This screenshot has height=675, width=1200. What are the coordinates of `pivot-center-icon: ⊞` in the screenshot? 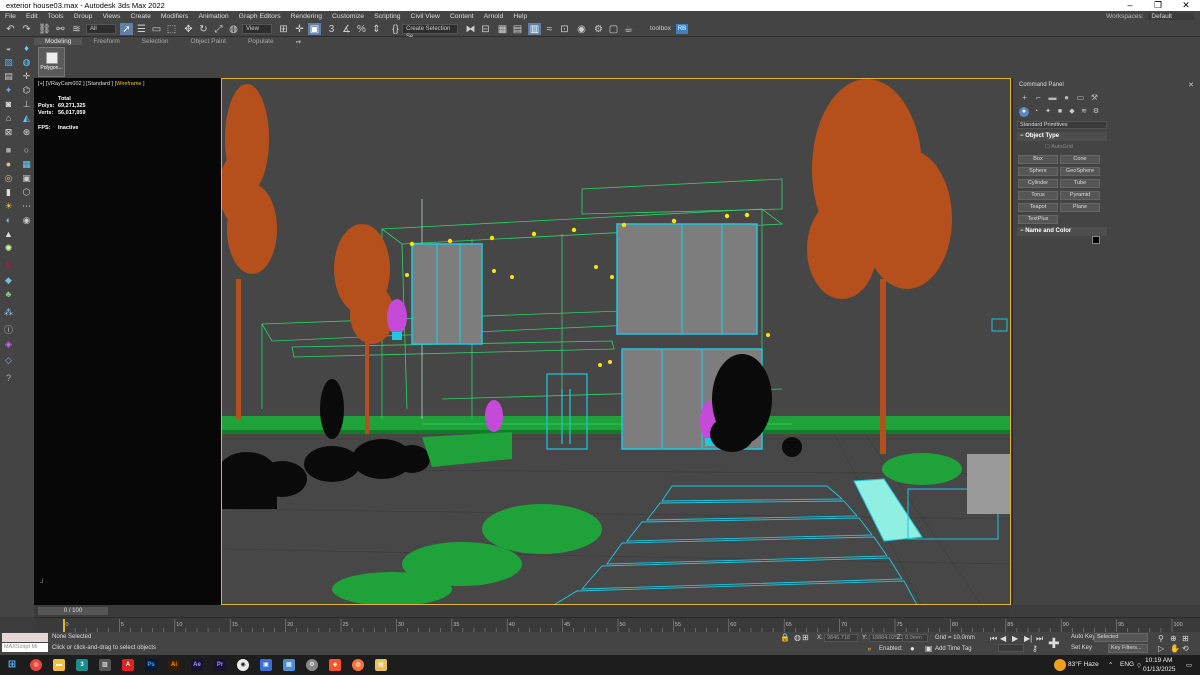 It's located at (283, 29).